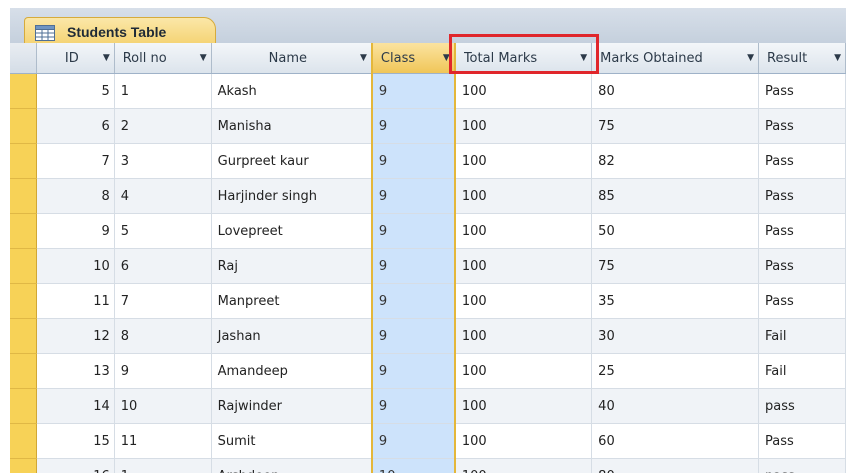  Describe the element at coordinates (163, 371) in the screenshot. I see `cell-roll-no: 9` at that location.